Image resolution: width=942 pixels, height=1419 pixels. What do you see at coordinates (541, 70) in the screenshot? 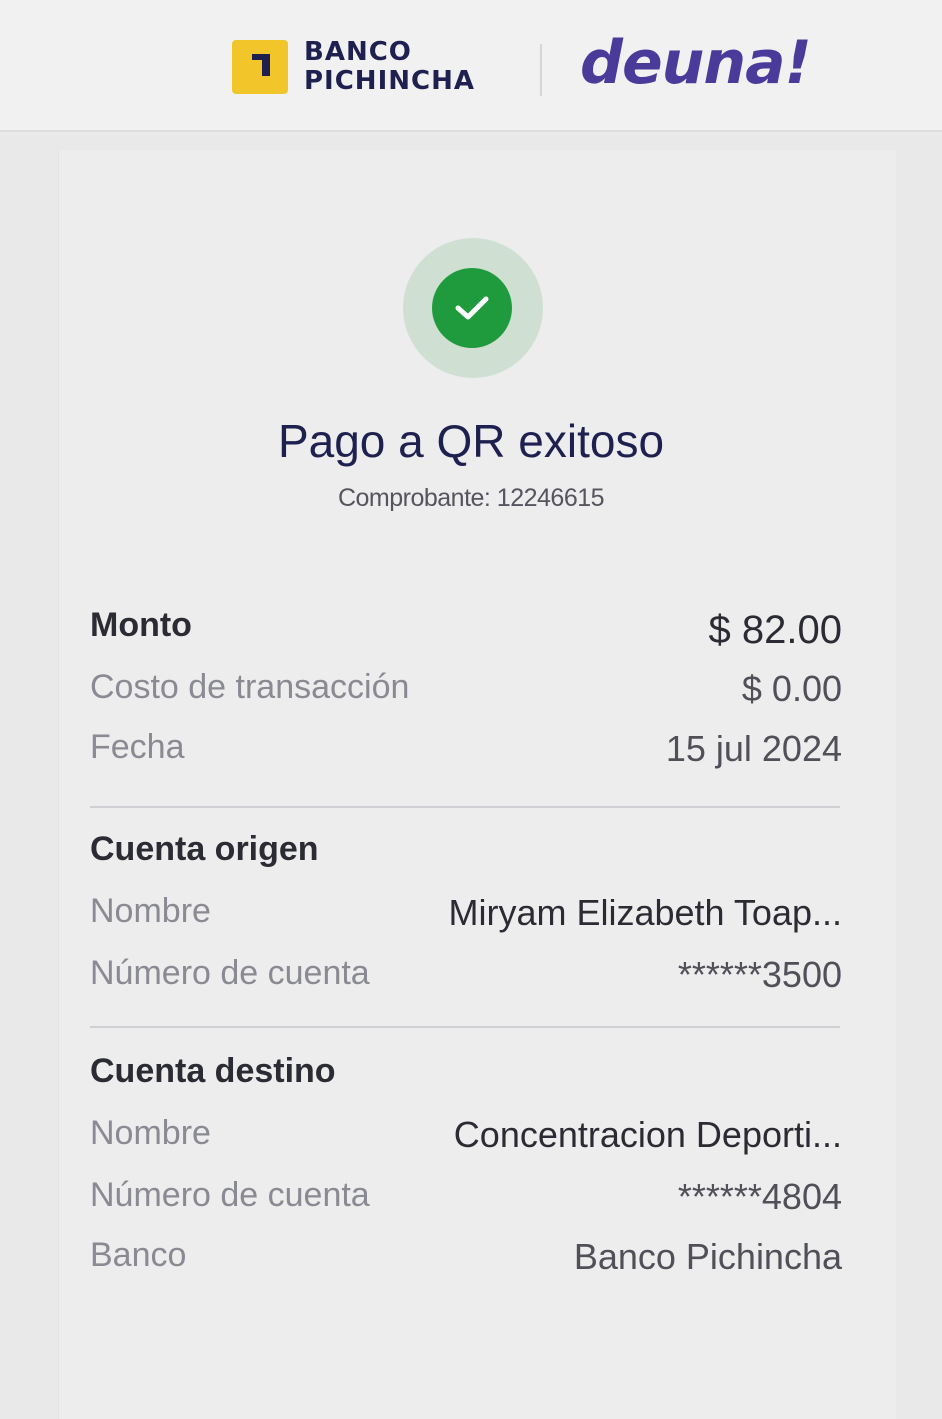
I see `logo-divider` at bounding box center [541, 70].